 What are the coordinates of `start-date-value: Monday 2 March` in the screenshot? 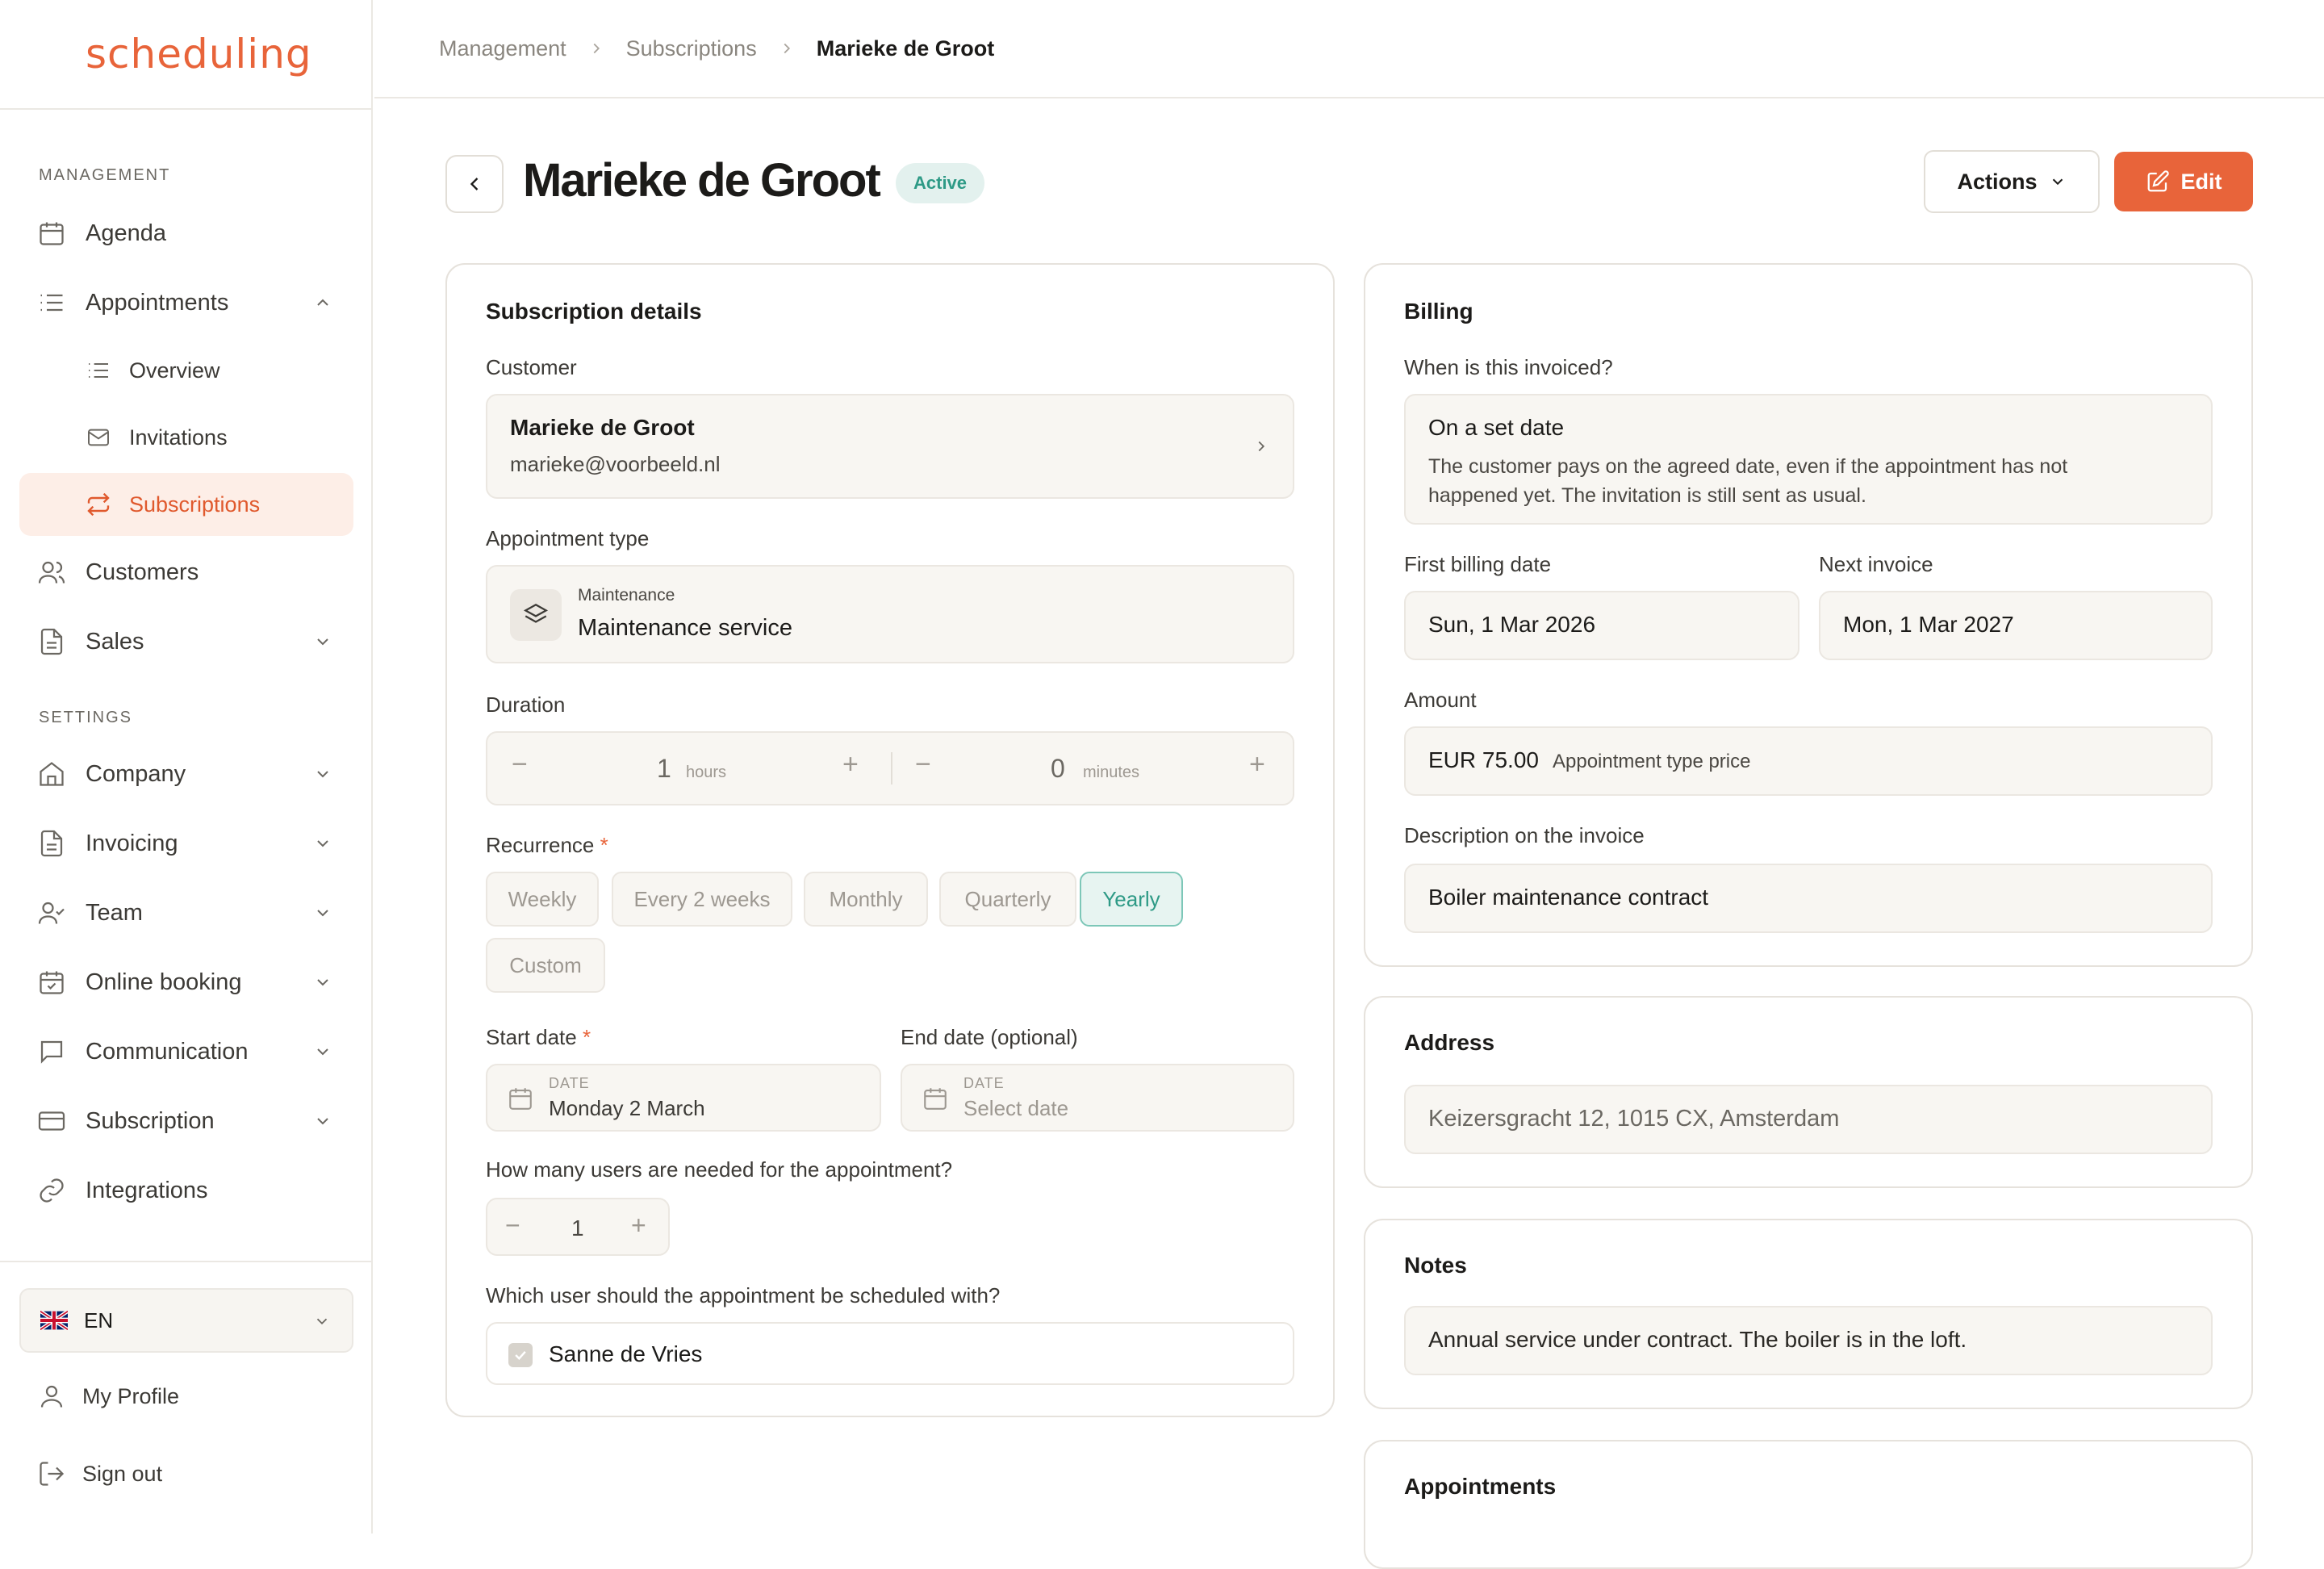 It's located at (627, 1108).